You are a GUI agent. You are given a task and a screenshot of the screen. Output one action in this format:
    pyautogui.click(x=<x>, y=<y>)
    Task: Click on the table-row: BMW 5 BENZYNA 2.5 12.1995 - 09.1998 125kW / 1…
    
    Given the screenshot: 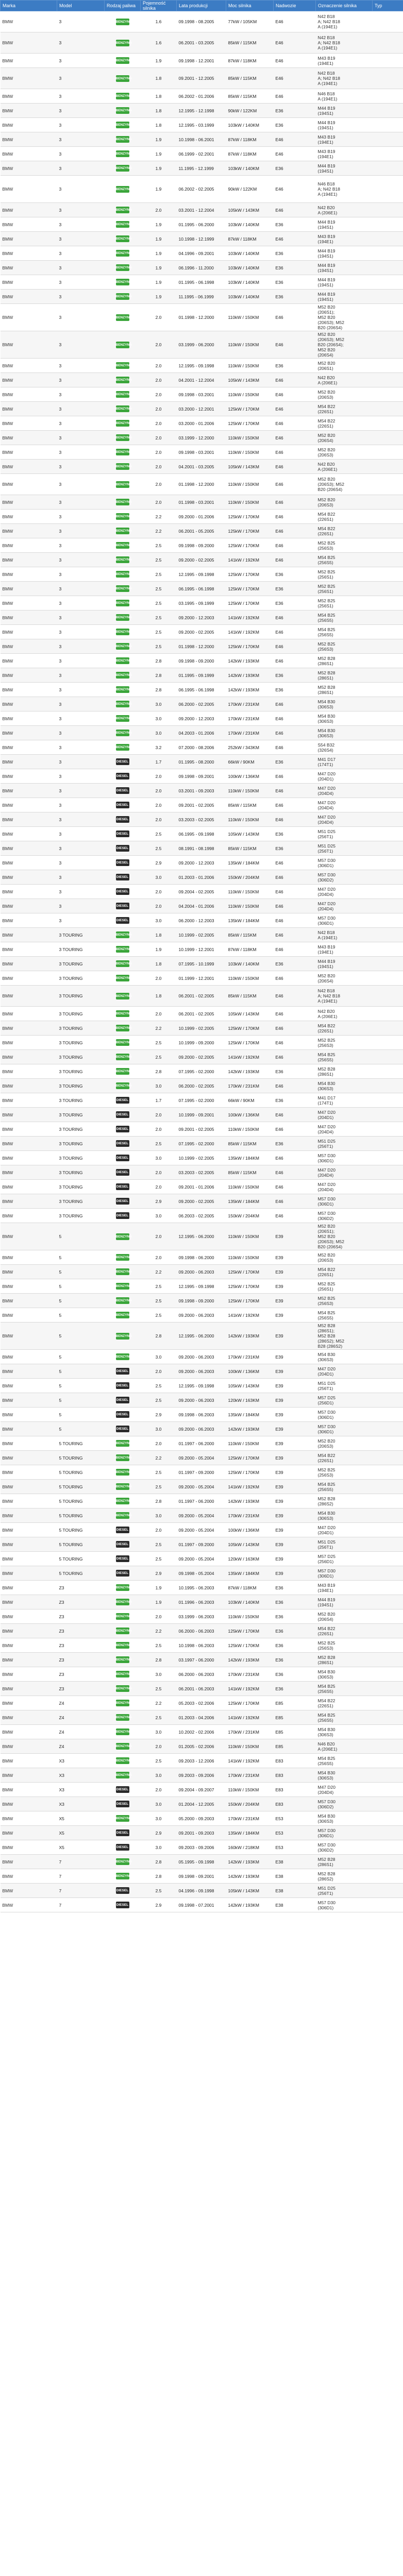 What is the action you would take?
    pyautogui.click(x=202, y=1286)
    